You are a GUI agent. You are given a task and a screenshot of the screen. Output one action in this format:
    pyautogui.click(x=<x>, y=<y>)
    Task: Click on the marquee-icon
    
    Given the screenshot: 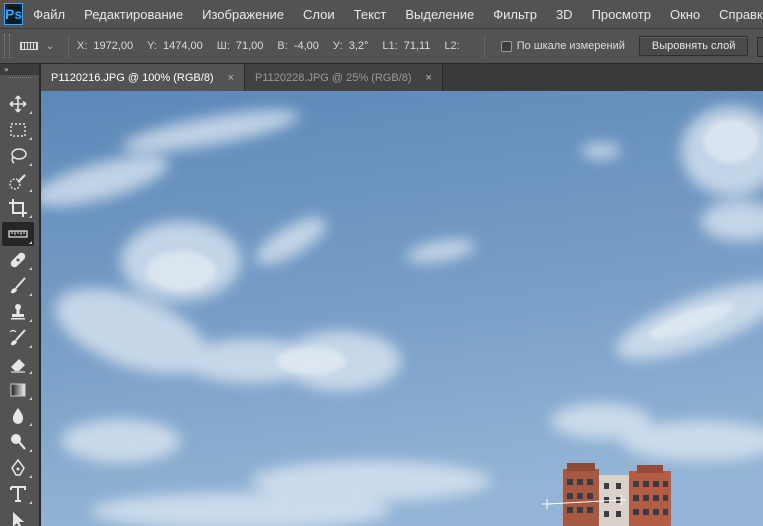 What is the action you would take?
    pyautogui.click(x=18, y=130)
    